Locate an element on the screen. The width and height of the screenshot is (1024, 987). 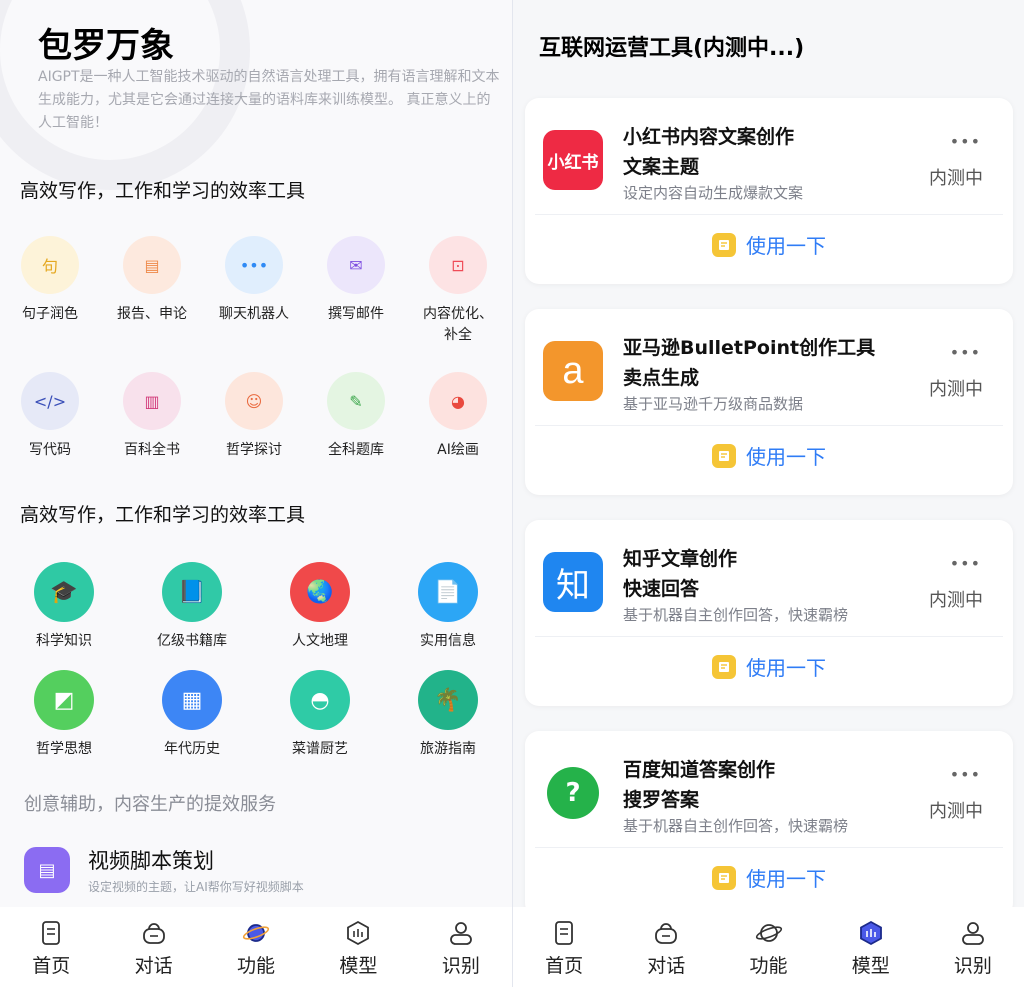
tool-item: ☺ 哲学探讨 is located at coordinates (254, 416).